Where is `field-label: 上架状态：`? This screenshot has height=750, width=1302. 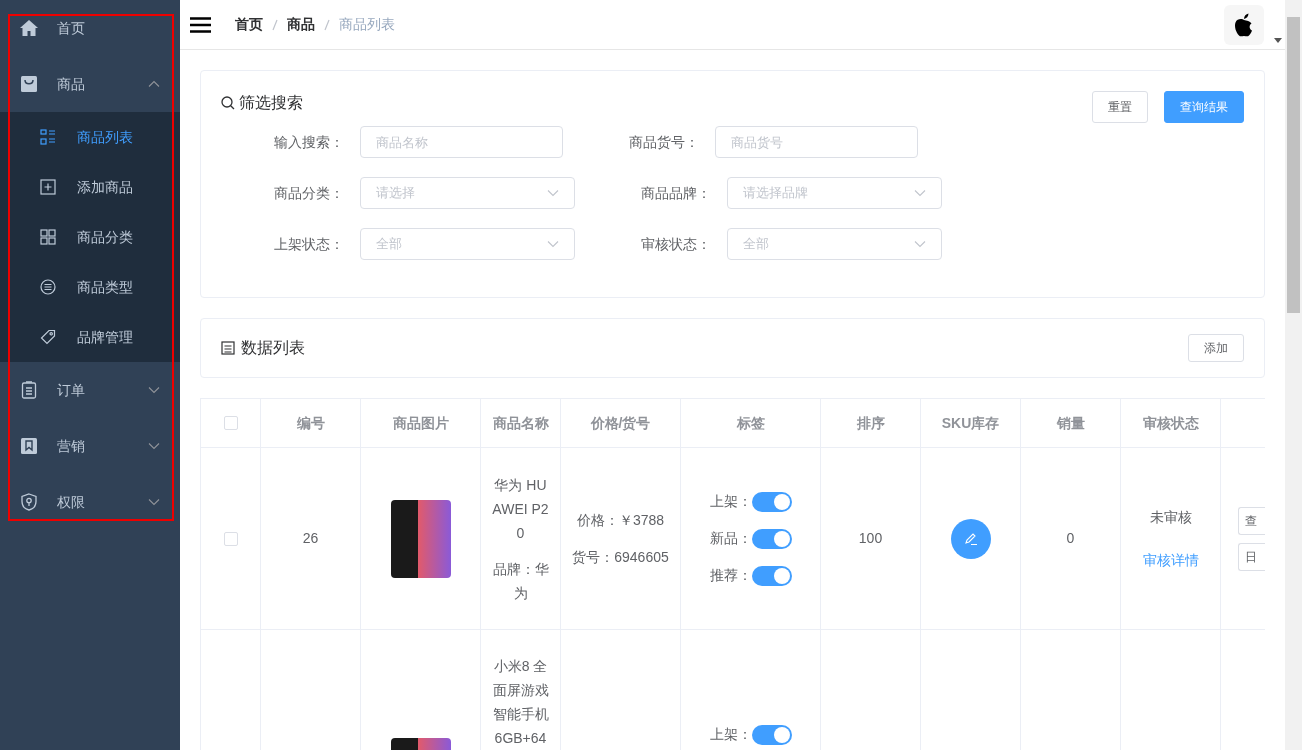 field-label: 上架状态： is located at coordinates (308, 244).